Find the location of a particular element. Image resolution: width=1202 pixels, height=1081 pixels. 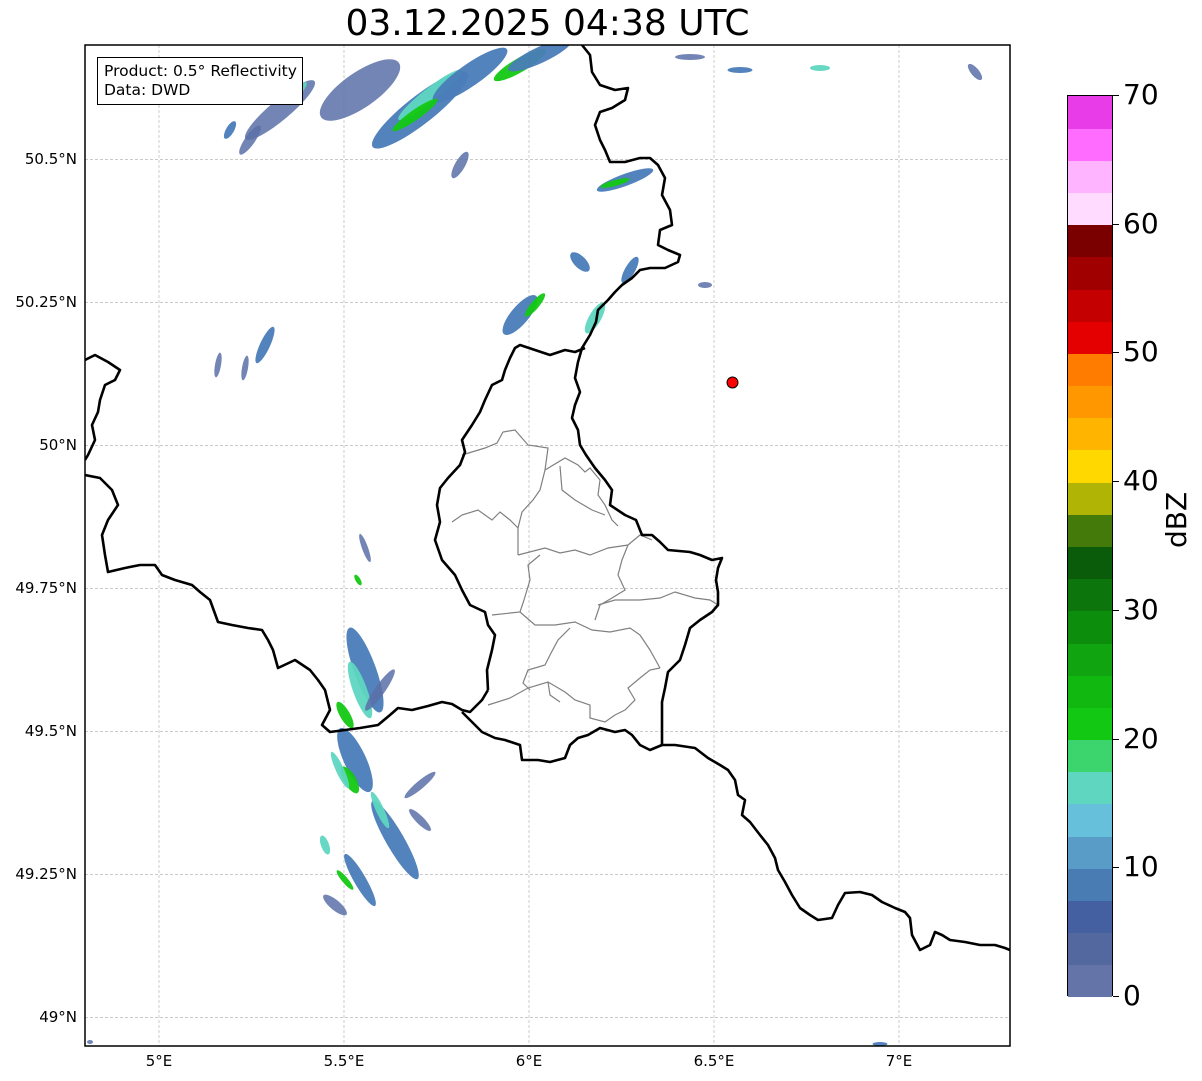

lat-label: 50°N is located at coordinates (58, 445).